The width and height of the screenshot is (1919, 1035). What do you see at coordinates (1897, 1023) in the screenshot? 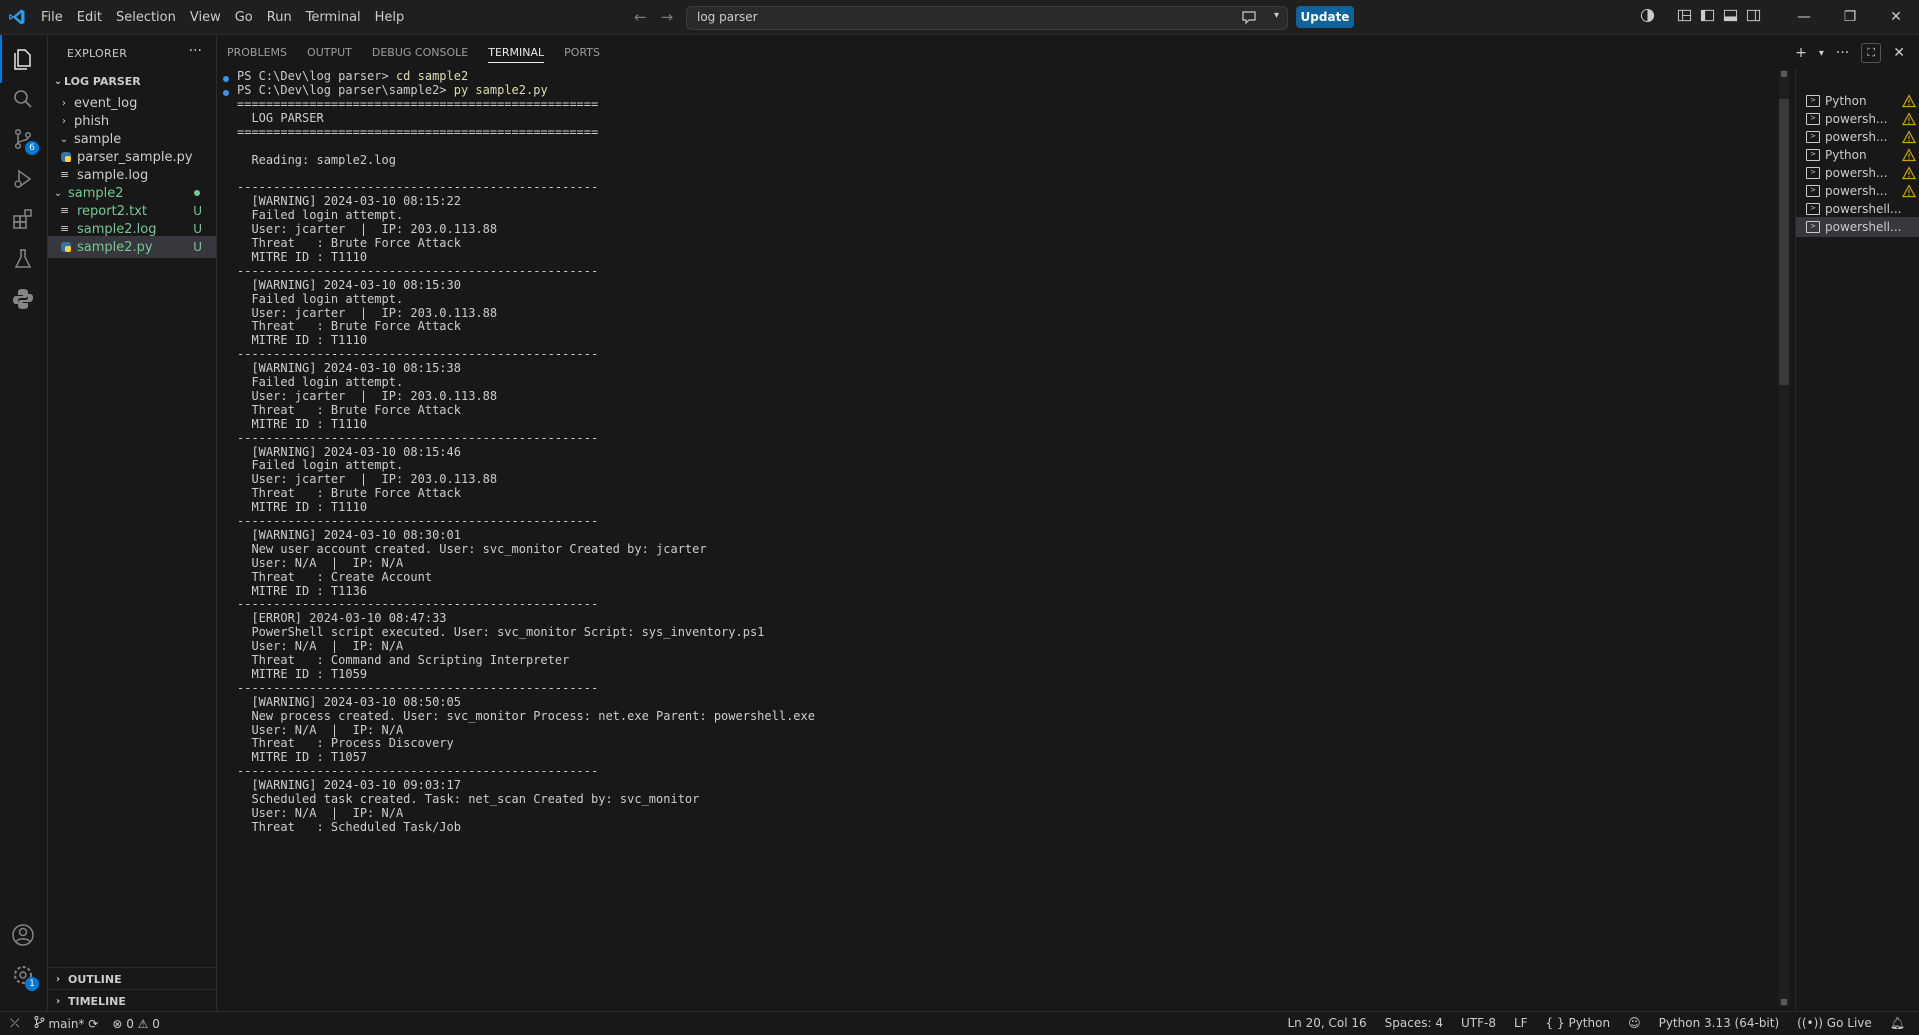
I see `notifications-bell-icon: 🔔︎` at bounding box center [1897, 1023].